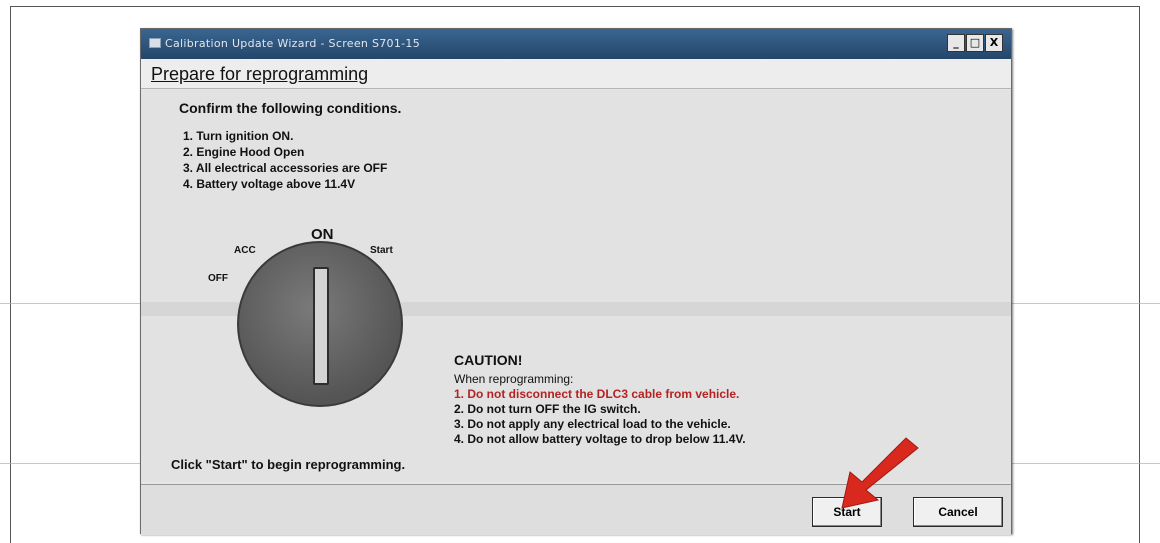 The height and width of the screenshot is (543, 1160). I want to click on condition-item: 4. Battery voltage above 11.4V, so click(269, 184).